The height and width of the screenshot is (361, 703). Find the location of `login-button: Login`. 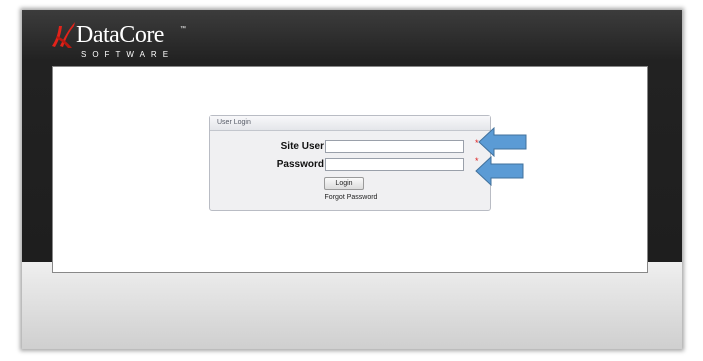

login-button: Login is located at coordinates (344, 183).